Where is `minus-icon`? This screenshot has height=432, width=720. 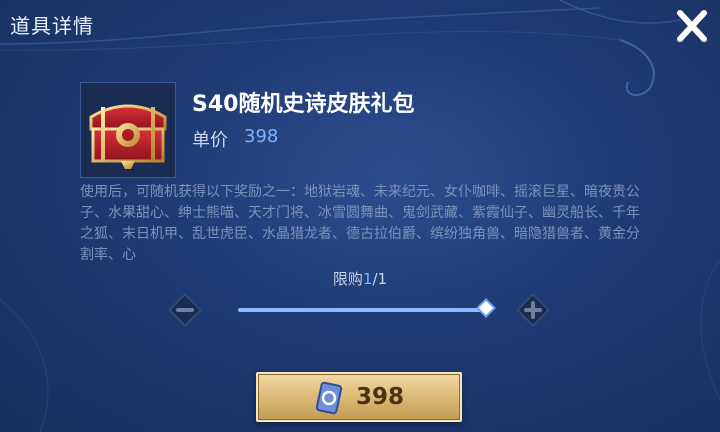 minus-icon is located at coordinates (185, 310).